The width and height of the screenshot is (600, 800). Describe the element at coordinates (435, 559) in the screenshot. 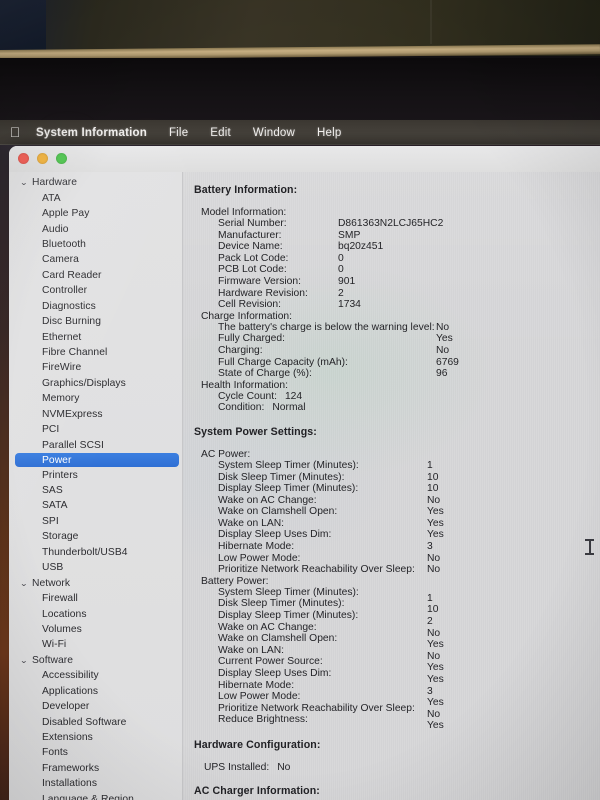

I see `power-setting-value: No` at that location.